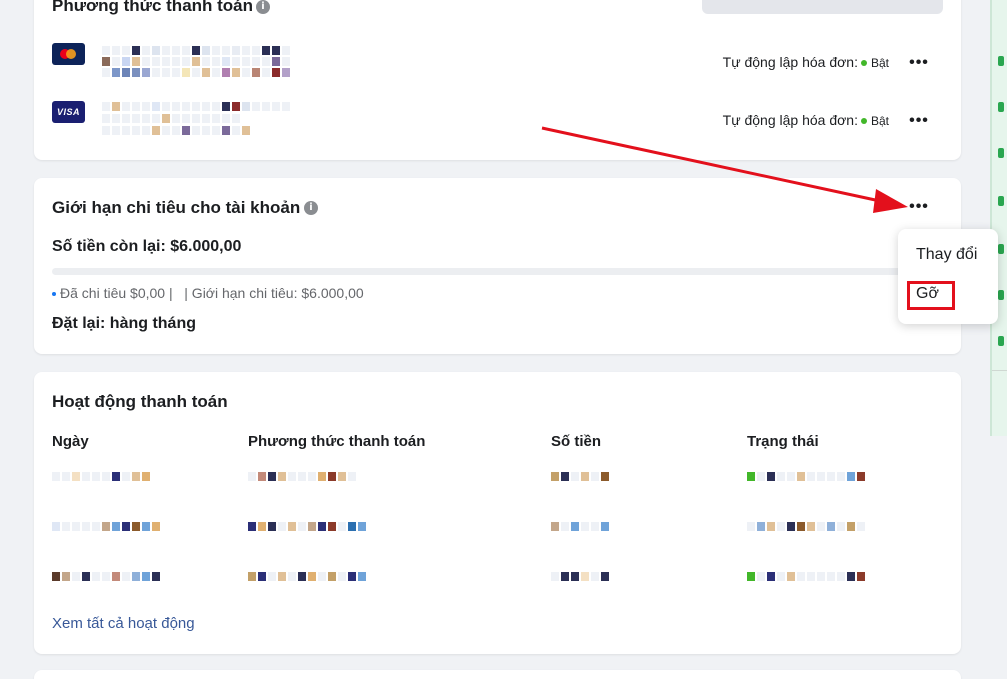 The height and width of the screenshot is (679, 1007). Describe the element at coordinates (724, 169) in the screenshot. I see `annotation-arrow-icon` at that location.